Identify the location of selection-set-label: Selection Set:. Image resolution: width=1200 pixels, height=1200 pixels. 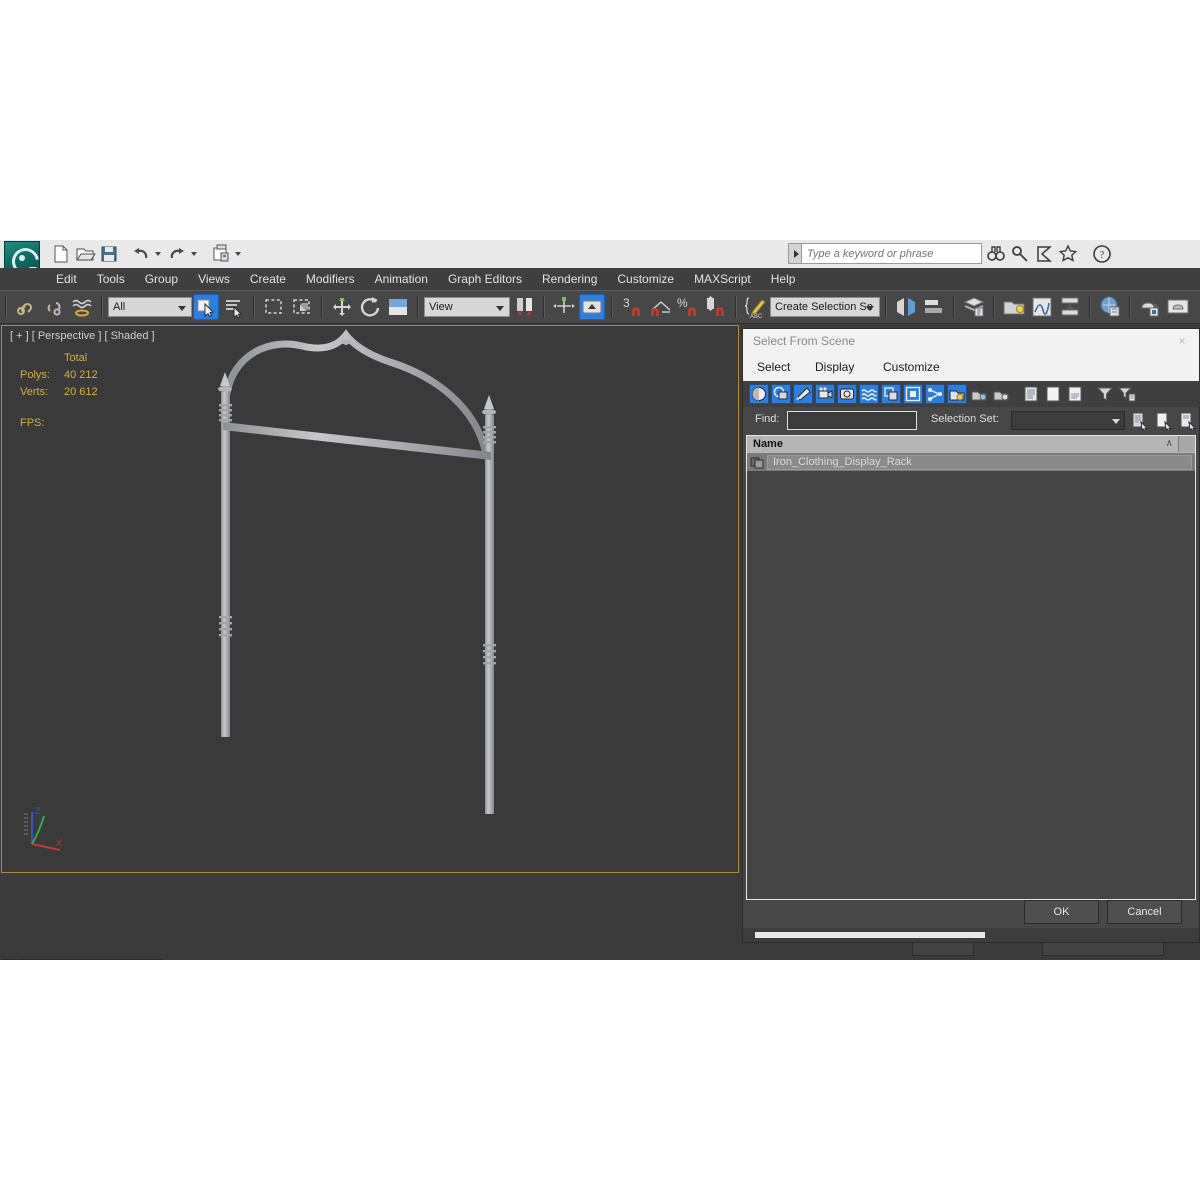
(965, 419).